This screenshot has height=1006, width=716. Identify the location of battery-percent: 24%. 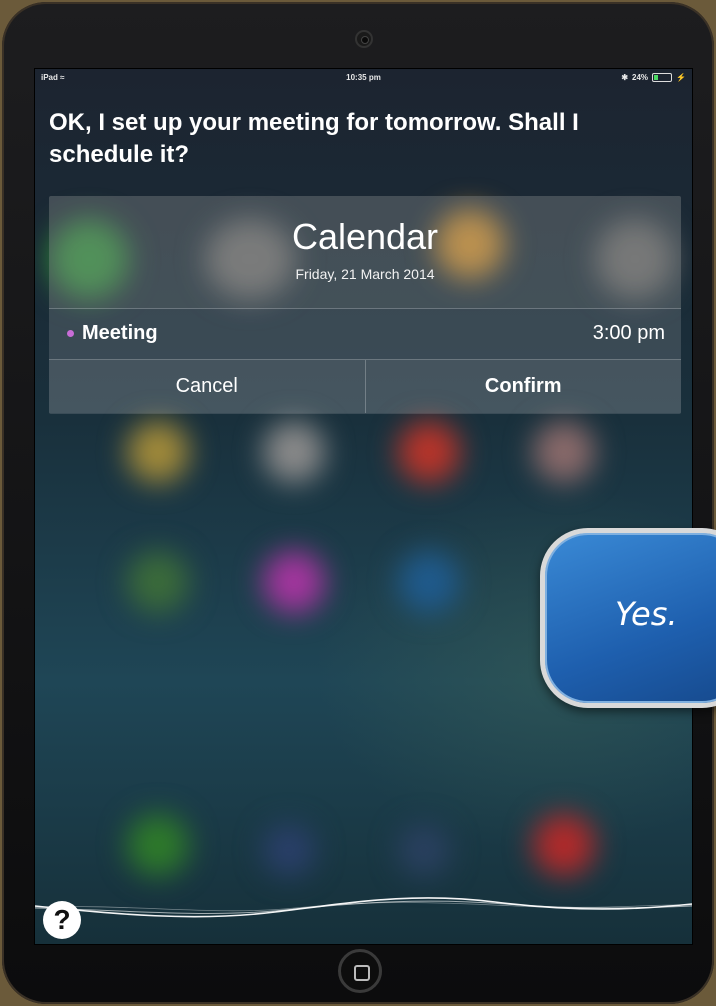
(640, 77).